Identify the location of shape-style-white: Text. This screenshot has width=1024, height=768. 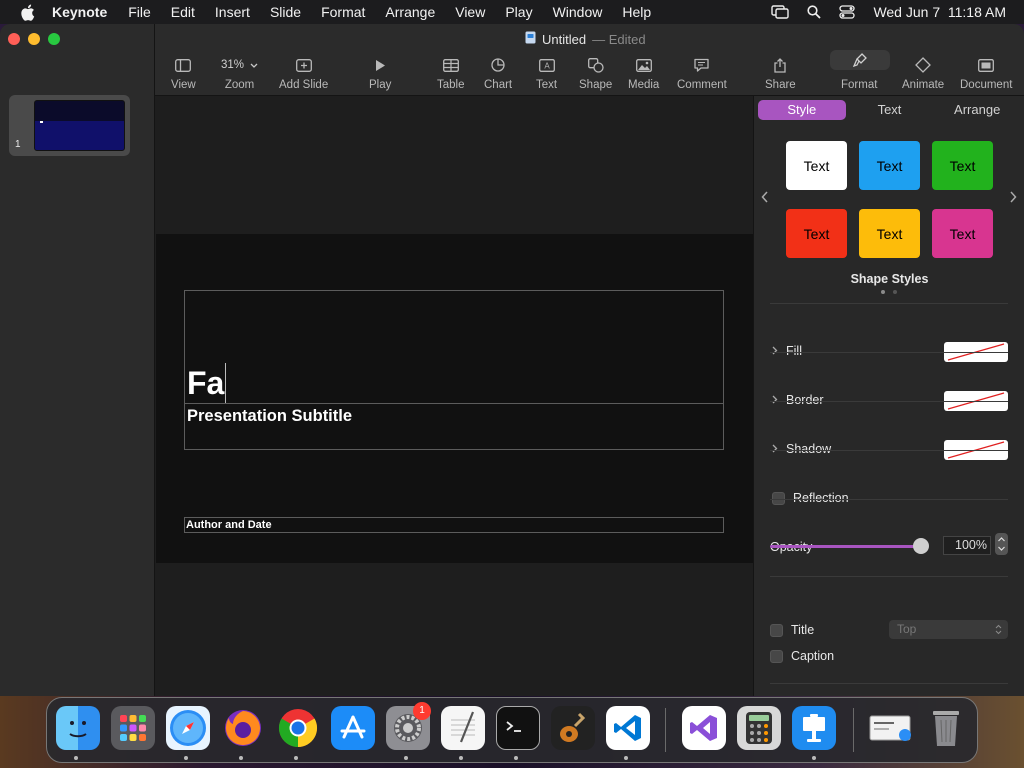
(816, 165).